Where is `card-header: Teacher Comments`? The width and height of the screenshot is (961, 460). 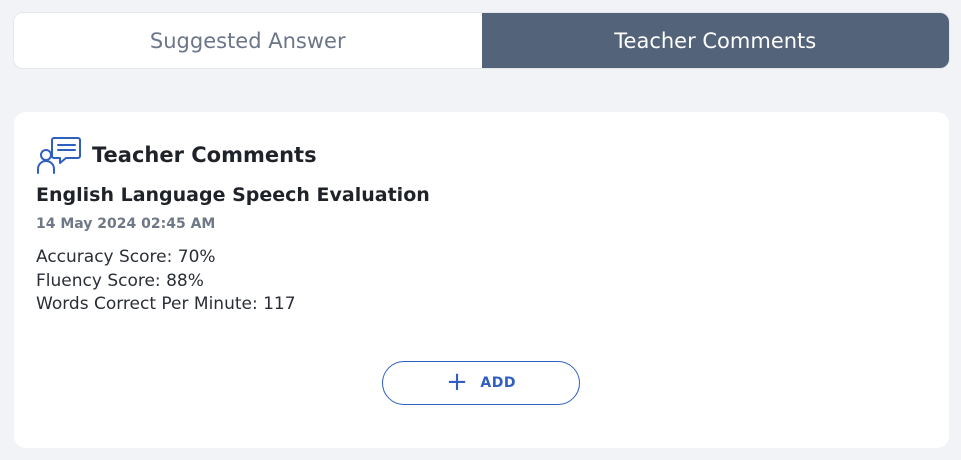 card-header: Teacher Comments is located at coordinates (176, 155).